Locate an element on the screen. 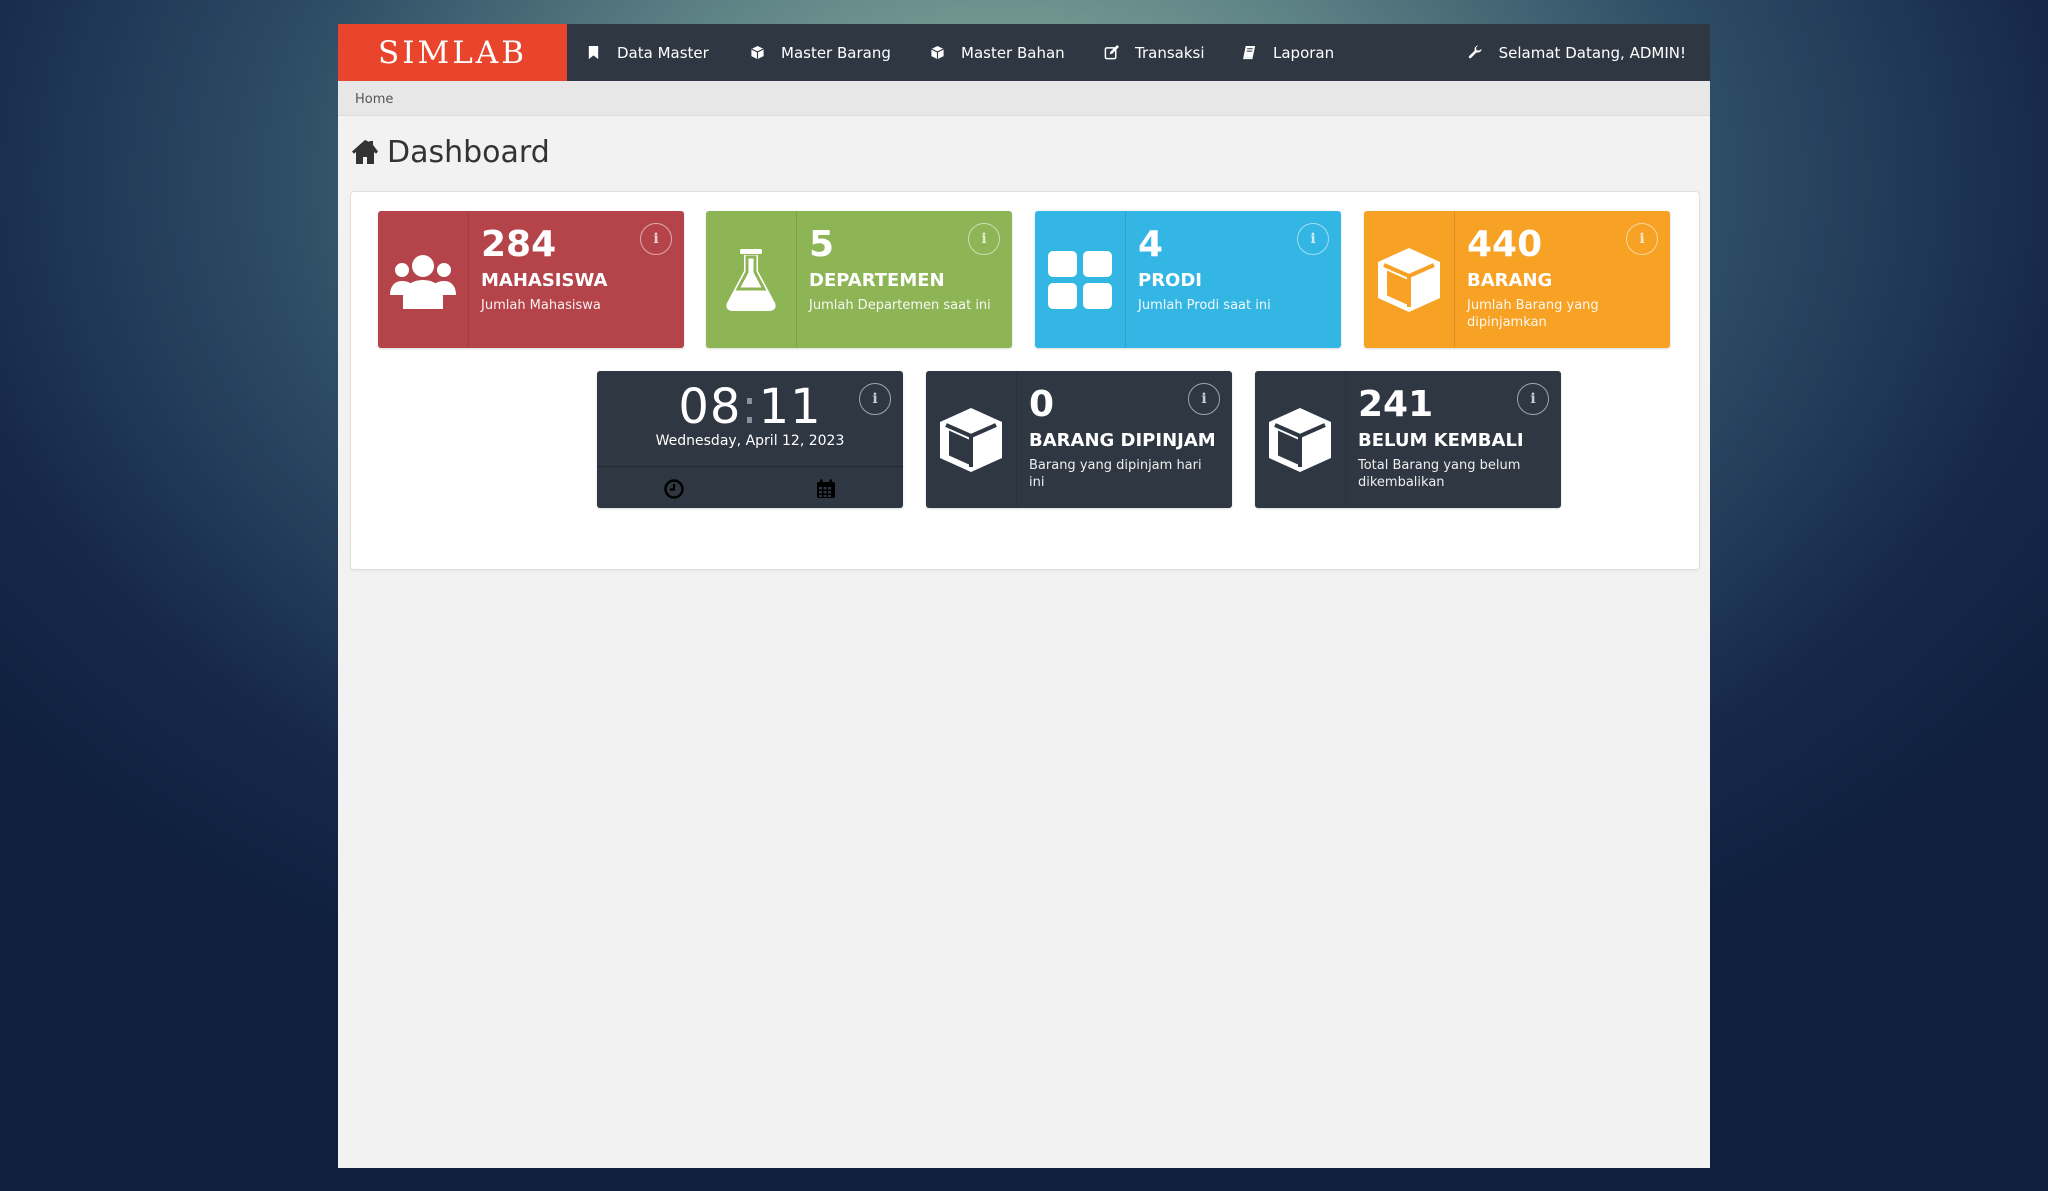  tile-departemen-desc: Jumlah Departemen saat ini is located at coordinates (900, 305).